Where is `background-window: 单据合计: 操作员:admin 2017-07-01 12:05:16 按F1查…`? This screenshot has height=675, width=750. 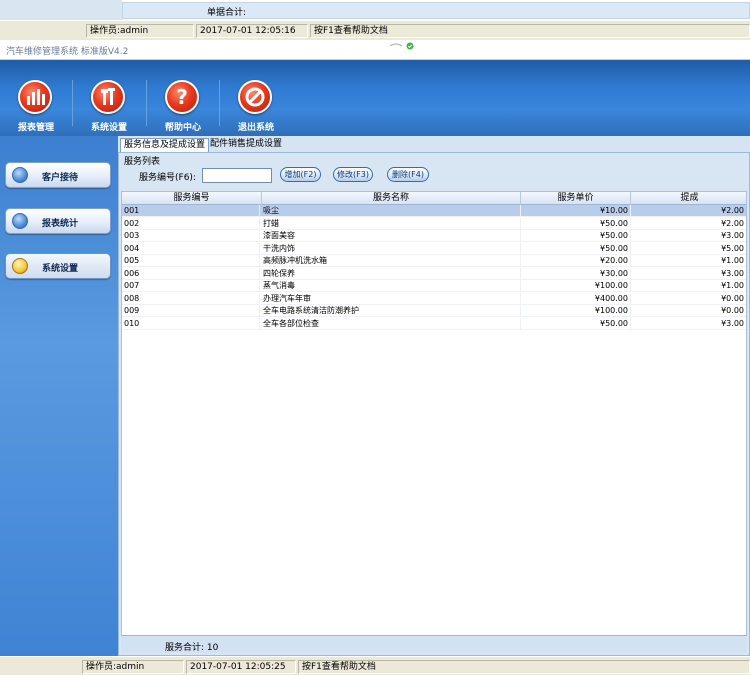 background-window: 单据合计: 操作员:admin 2017-07-01 12:05:16 按F1查… is located at coordinates (375, 20).